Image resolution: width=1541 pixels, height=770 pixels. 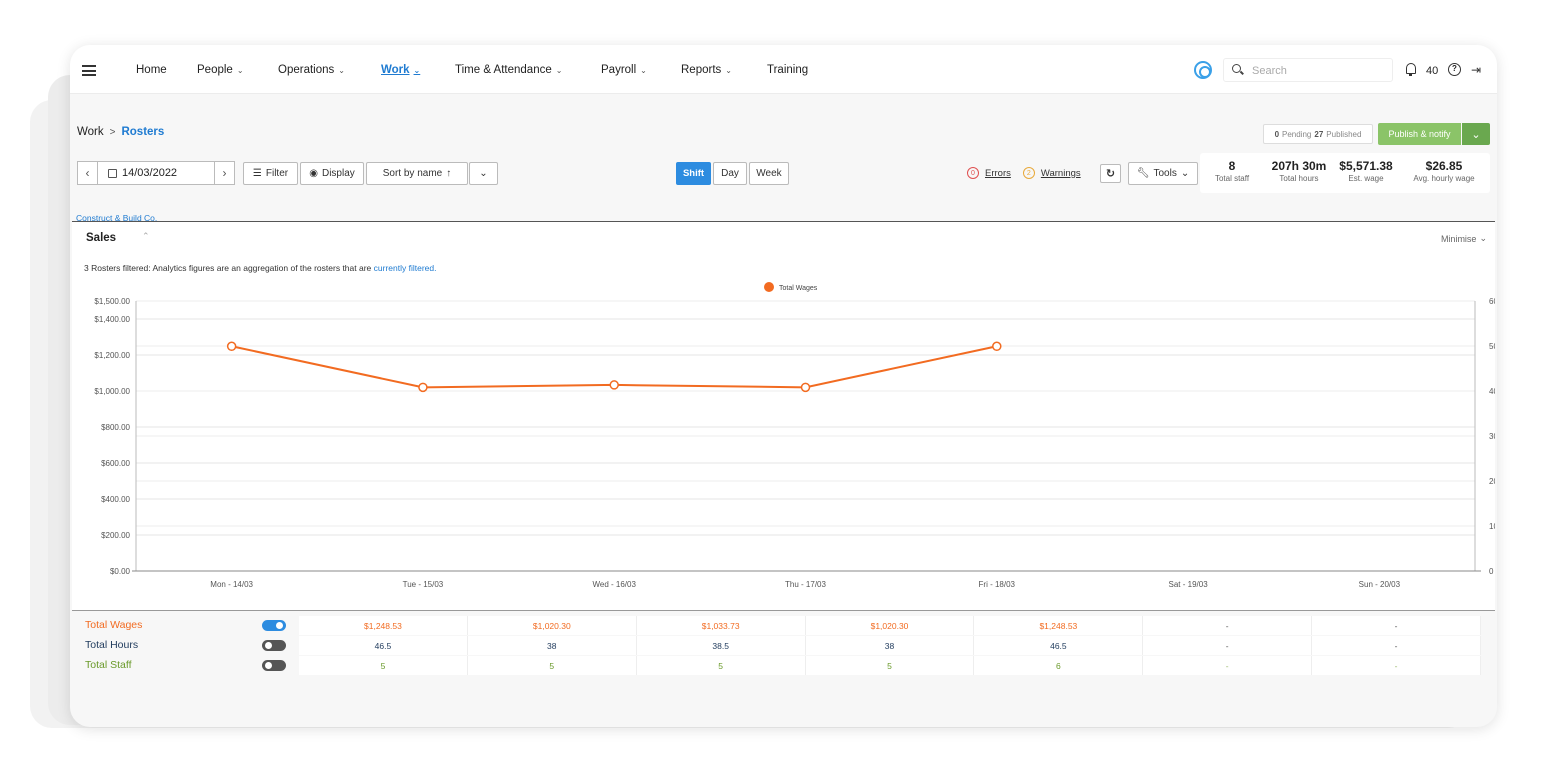 What do you see at coordinates (1492, 526) in the screenshot?
I see `y-right-tick-label: 10` at bounding box center [1492, 526].